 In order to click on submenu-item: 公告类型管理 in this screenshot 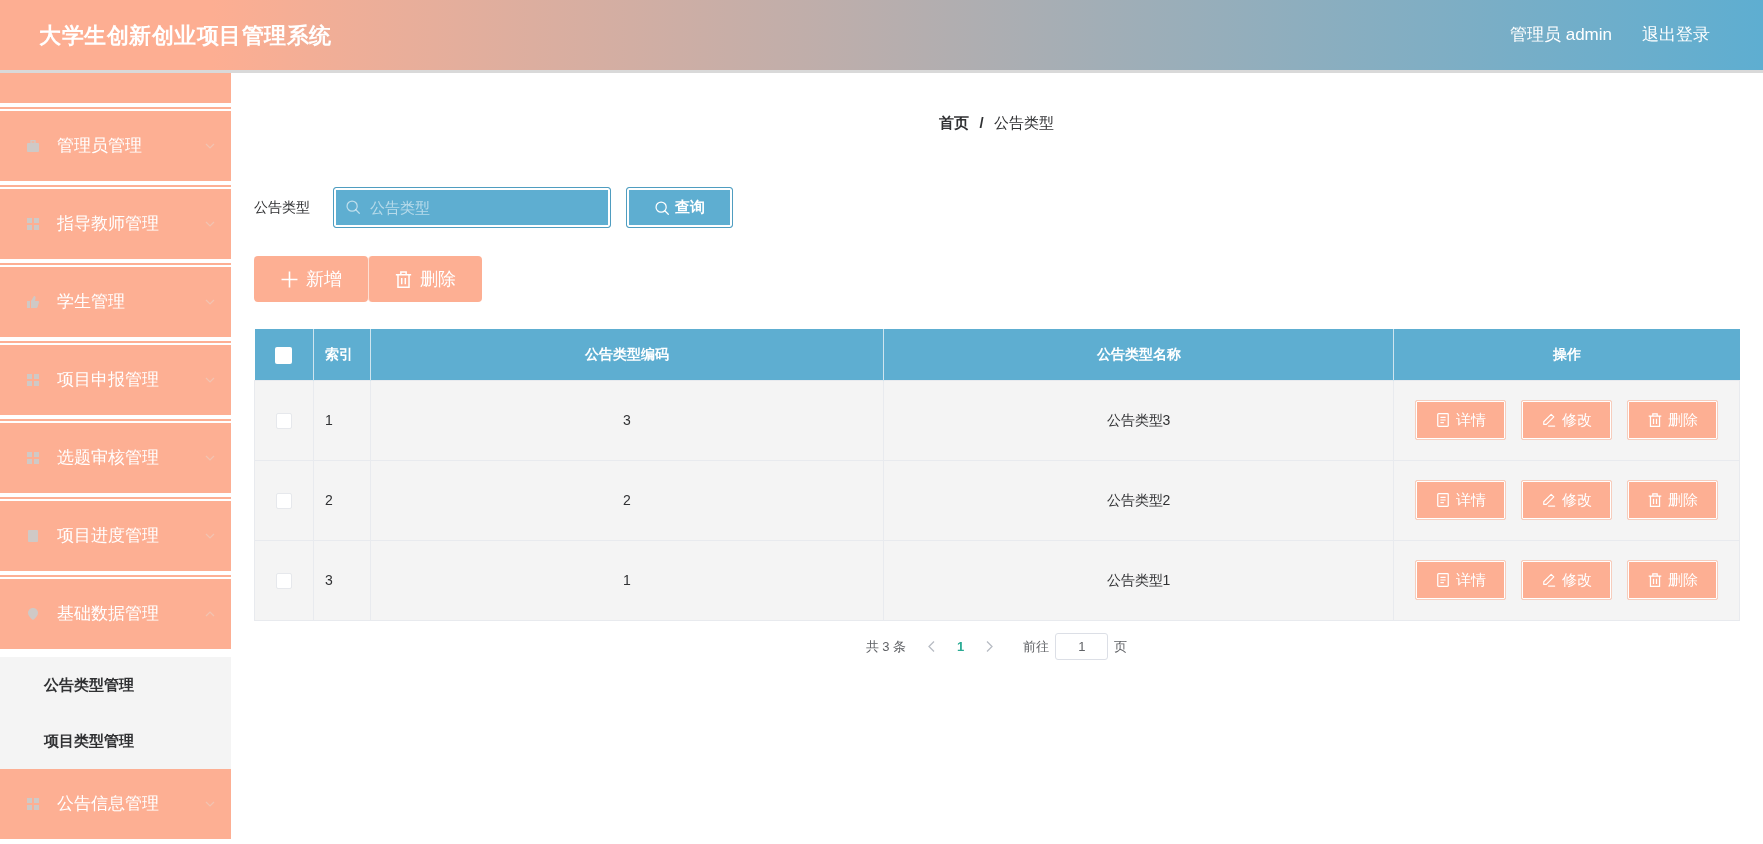, I will do `click(115, 685)`.